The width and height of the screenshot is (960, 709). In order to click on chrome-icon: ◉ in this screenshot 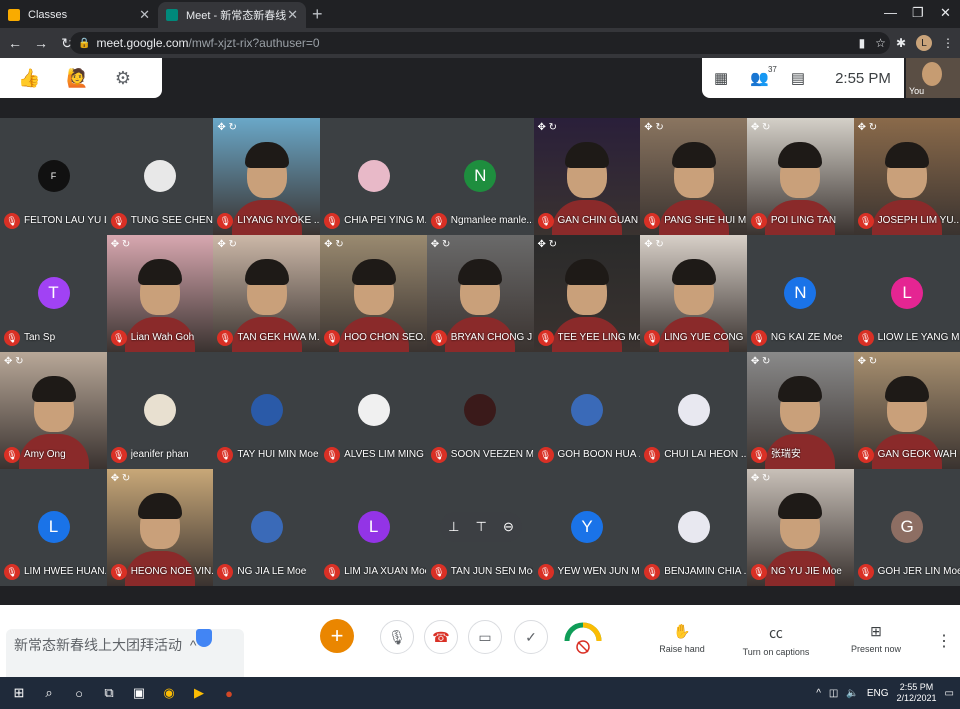, I will do `click(169, 693)`.